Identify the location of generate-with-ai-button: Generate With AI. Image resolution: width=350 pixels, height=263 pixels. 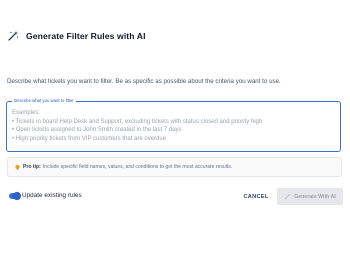
(310, 196).